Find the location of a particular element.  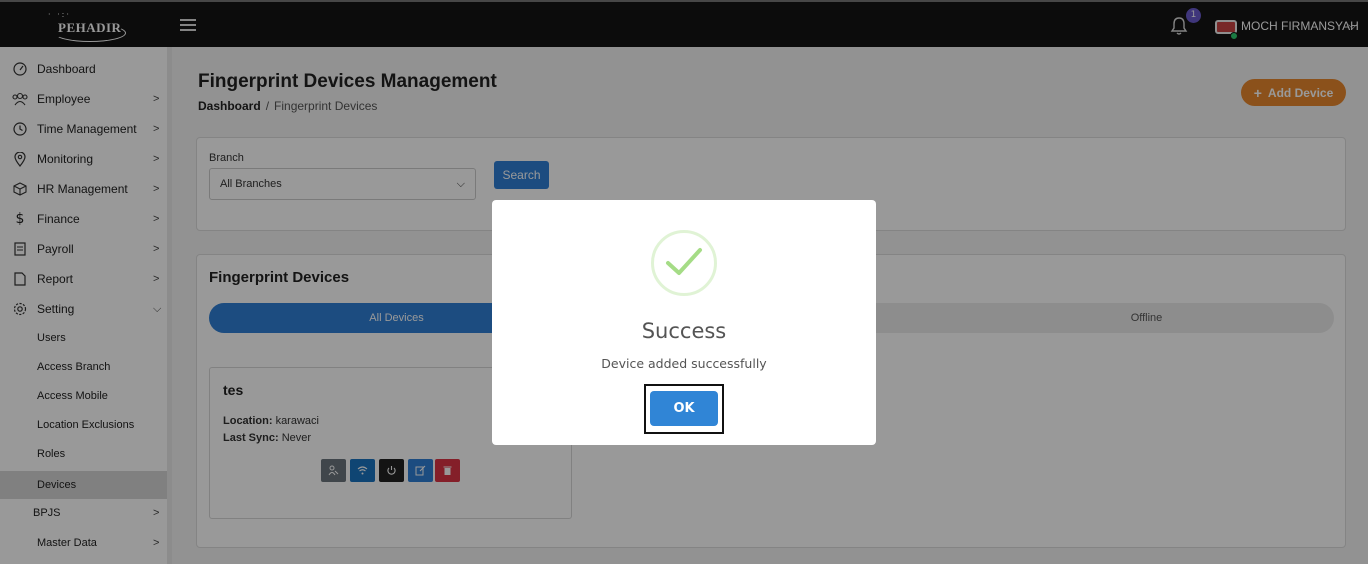

success-dialog: Success Device added successfully OK is located at coordinates (684, 322).